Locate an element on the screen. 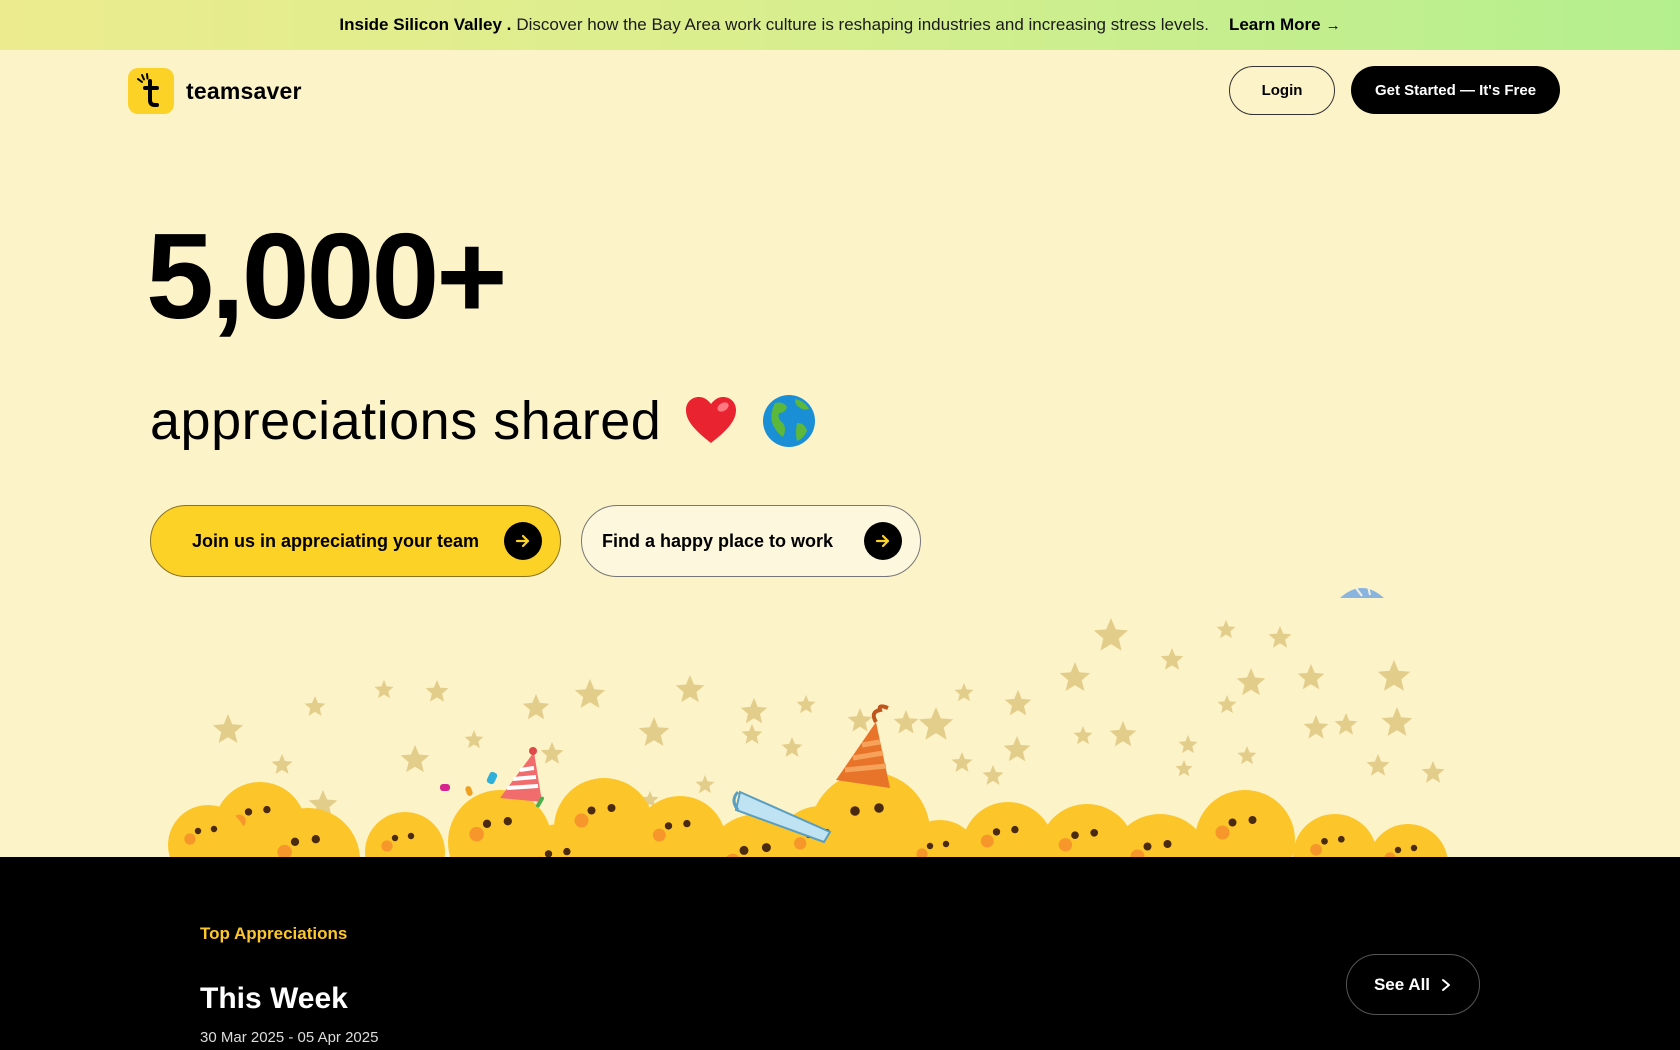 The width and height of the screenshot is (1680, 1050). confetti-icon is located at coordinates (1362, 591).